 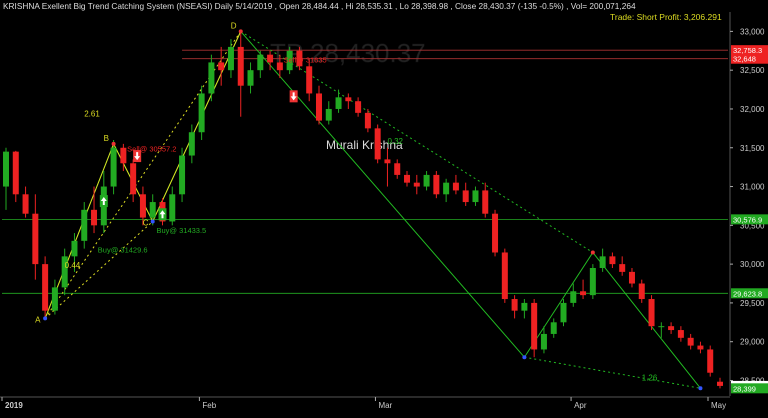 I want to click on trade-label: Trade: Short Profit: 3,206.291, so click(x=666, y=17).